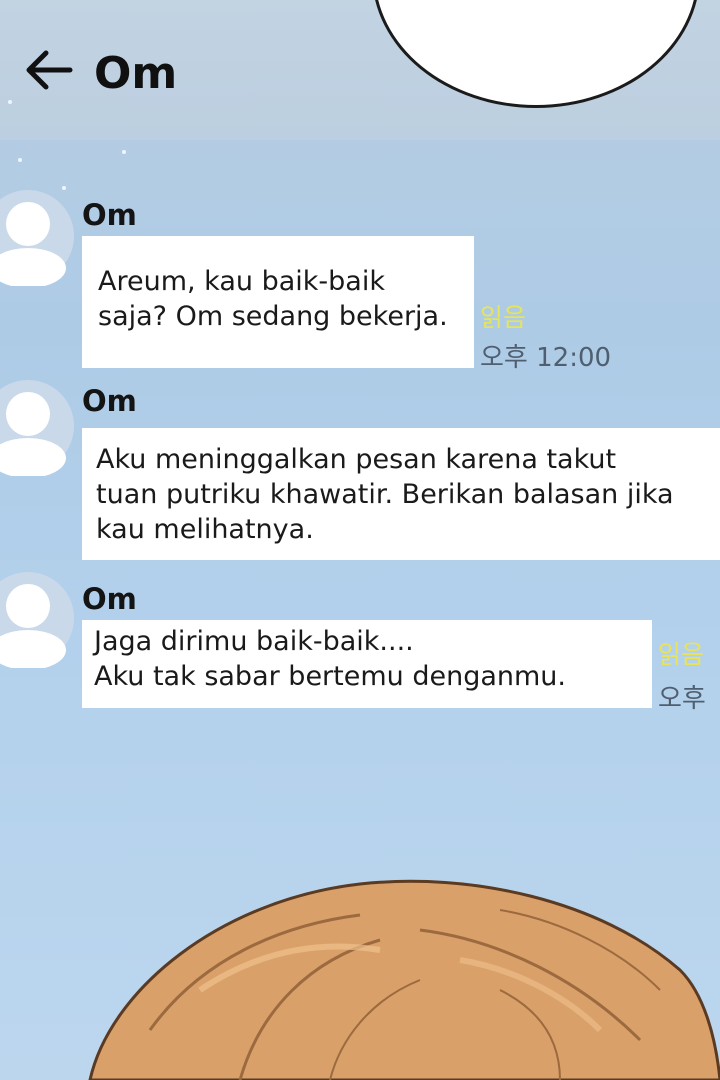 This screenshot has width=720, height=1080. Describe the element at coordinates (682, 699) in the screenshot. I see `message-time: 오후` at that location.